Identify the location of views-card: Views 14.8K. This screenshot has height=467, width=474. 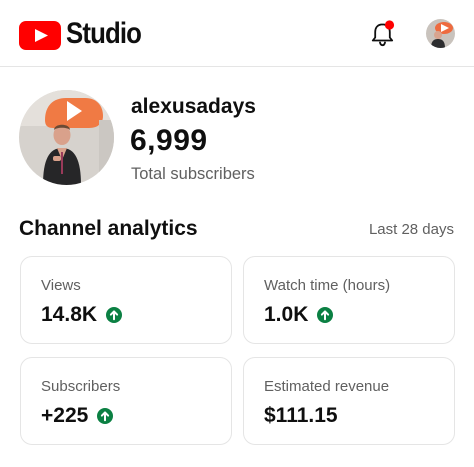
(126, 300).